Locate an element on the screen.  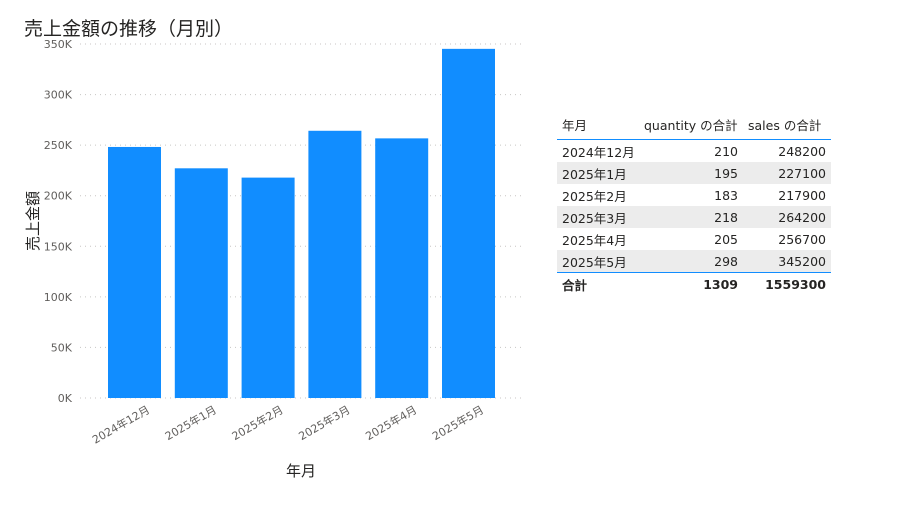
cell-quantity: 210 is located at coordinates (726, 151).